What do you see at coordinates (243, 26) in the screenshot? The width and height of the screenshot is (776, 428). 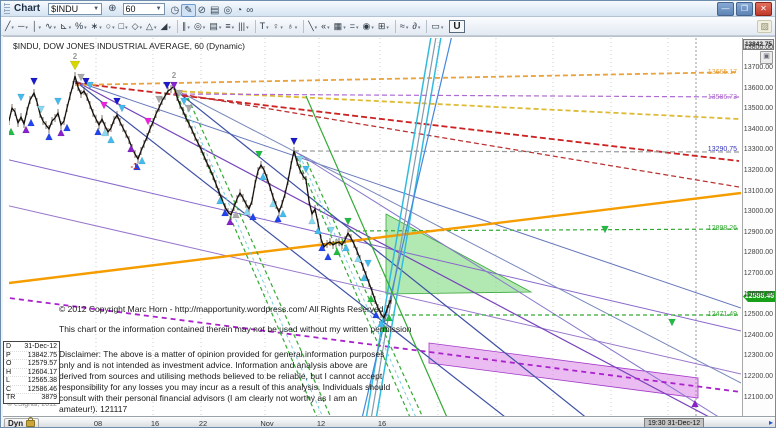 I see `tool-volume-bars: ||| ▾` at bounding box center [243, 26].